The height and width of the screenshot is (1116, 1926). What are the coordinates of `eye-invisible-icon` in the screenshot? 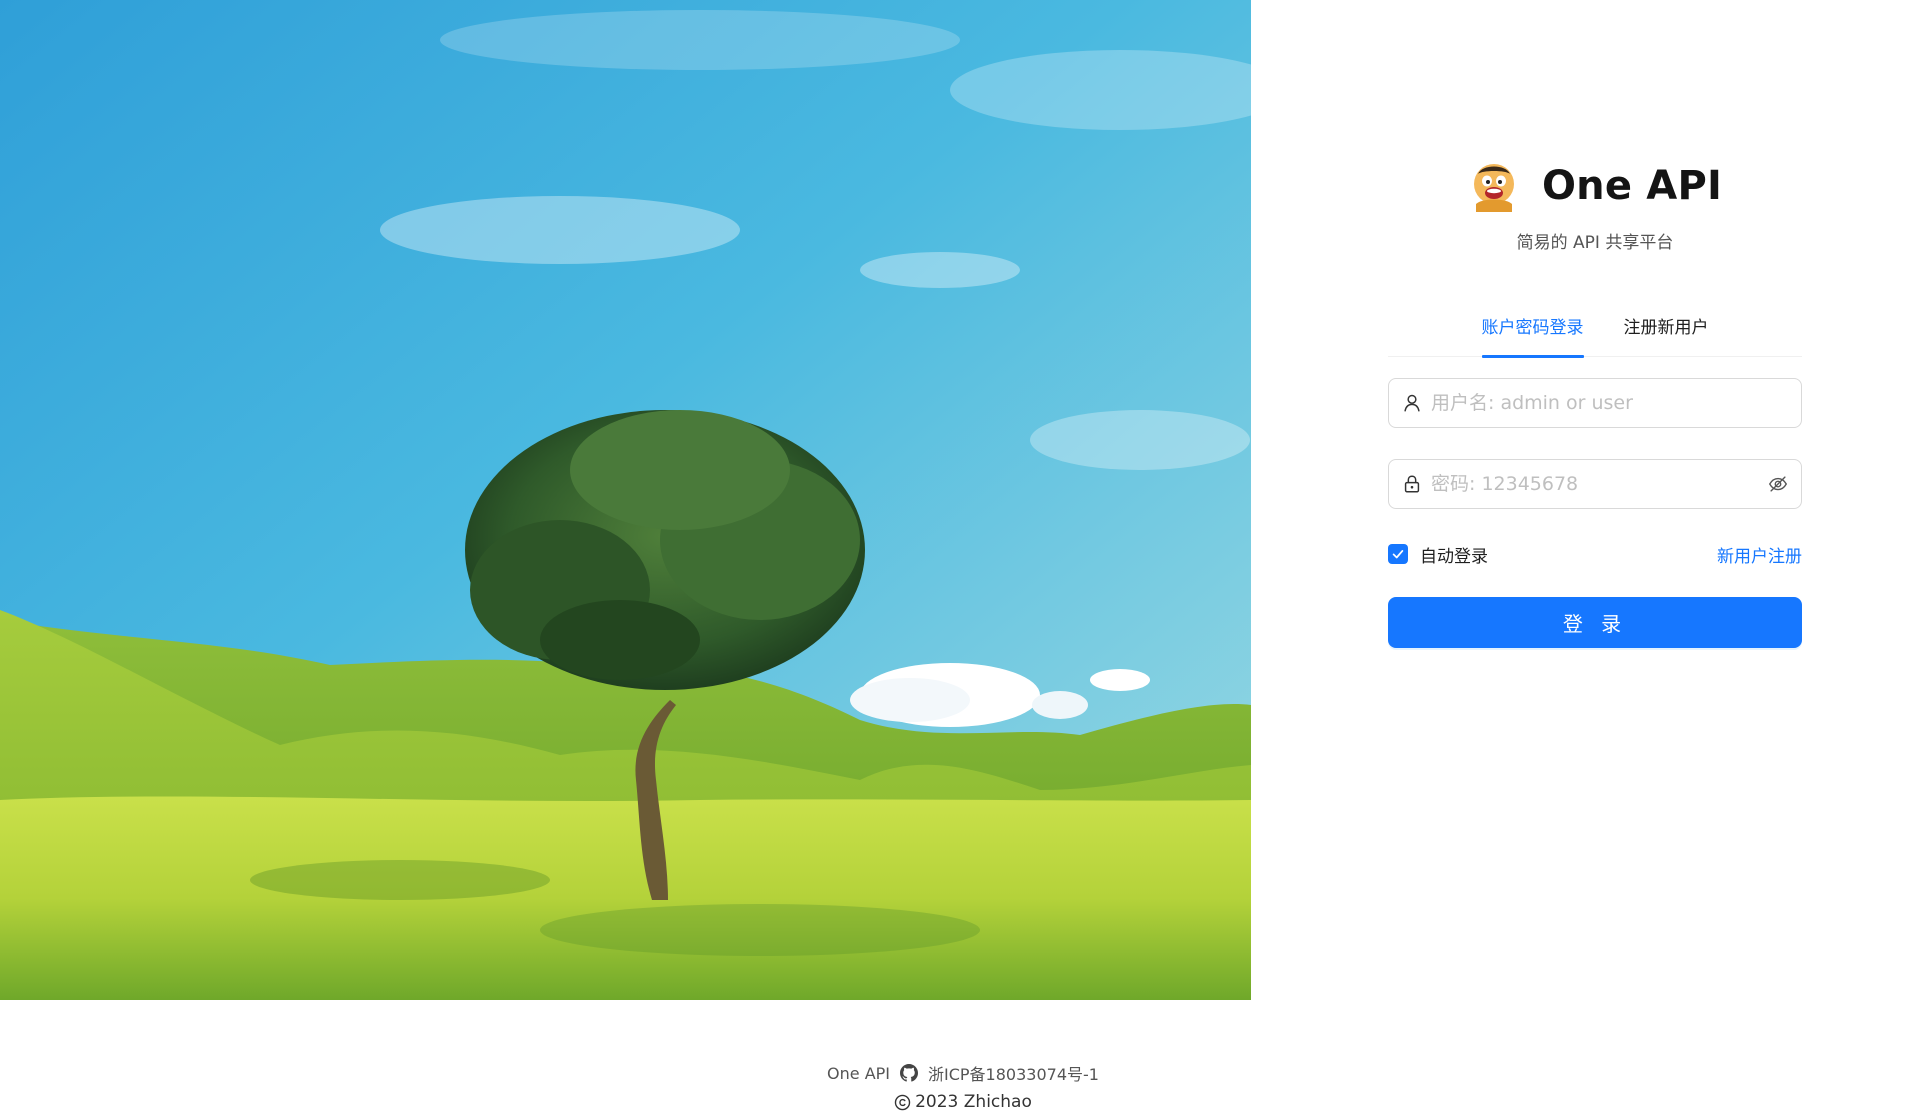 It's located at (1778, 484).